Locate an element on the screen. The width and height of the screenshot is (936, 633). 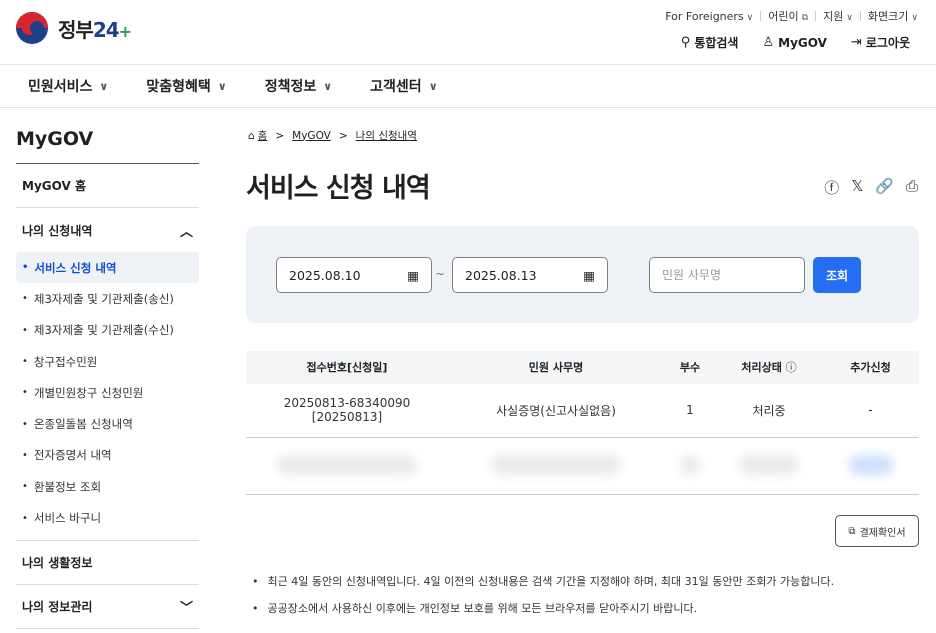
page-title: 서비스 신청 내역 is located at coordinates (338, 188).